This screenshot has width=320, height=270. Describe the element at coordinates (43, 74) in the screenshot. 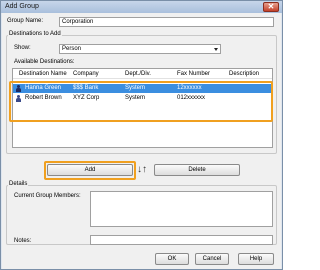

I see `column-header: Destination Name` at that location.